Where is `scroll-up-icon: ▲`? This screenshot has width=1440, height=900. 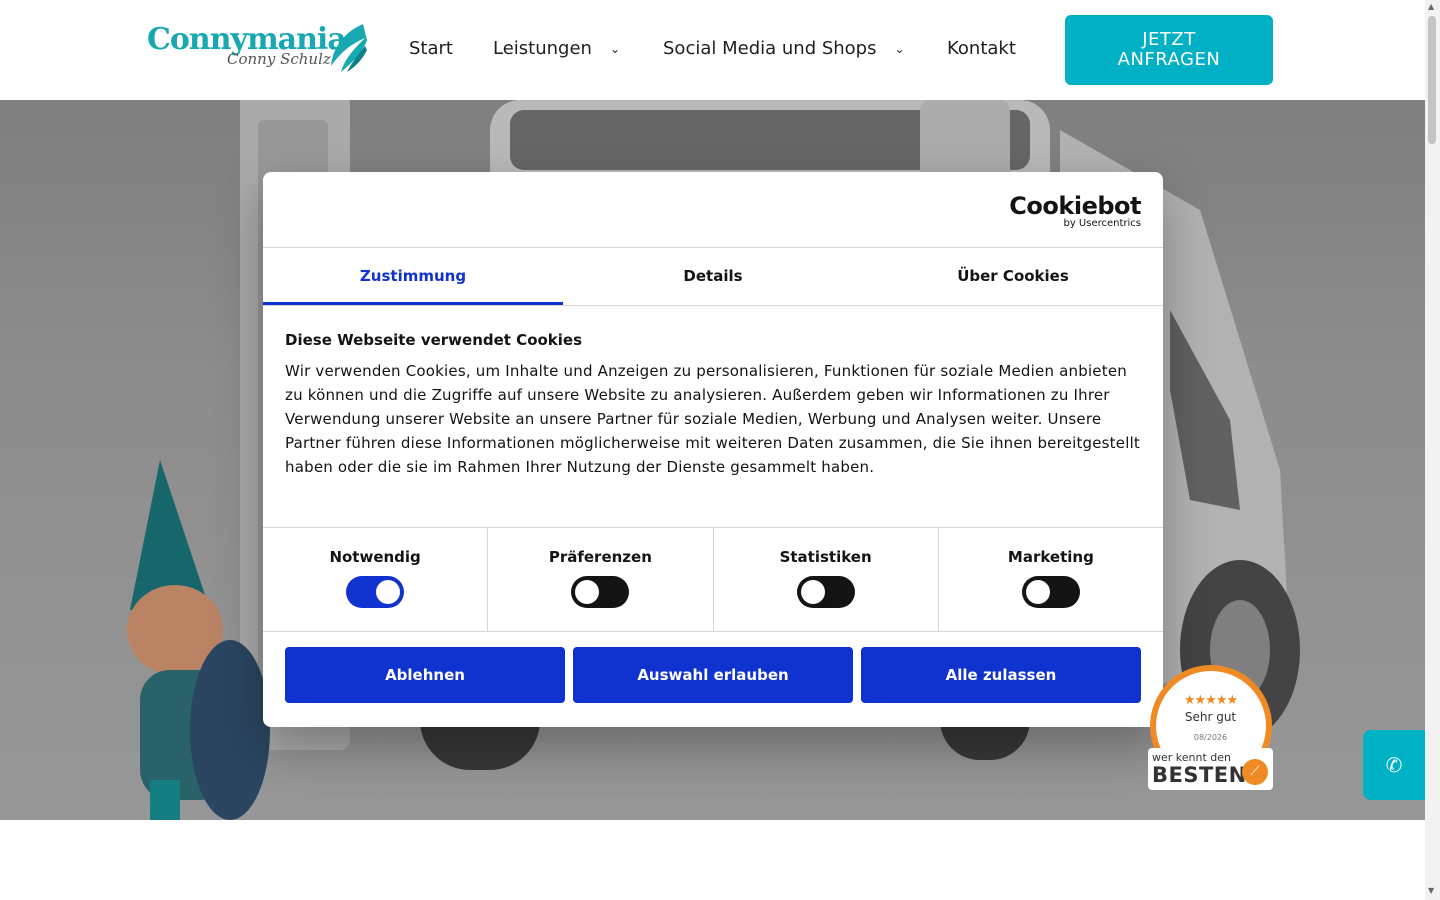
scroll-up-icon: ▲ is located at coordinates (1431, 6).